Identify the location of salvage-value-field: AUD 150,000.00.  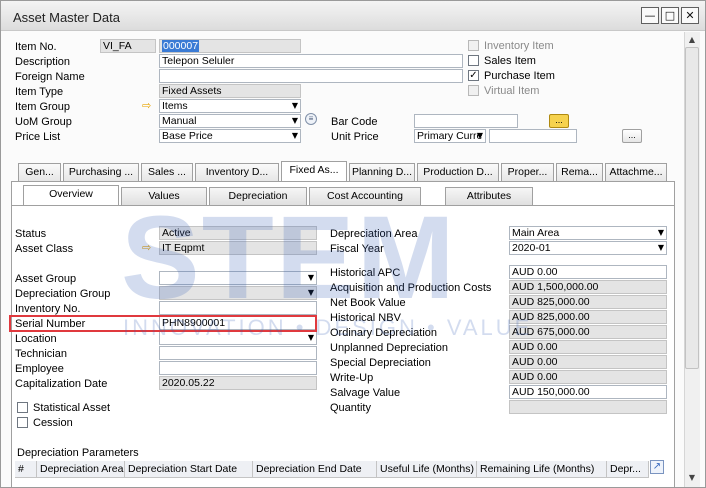
(588, 392).